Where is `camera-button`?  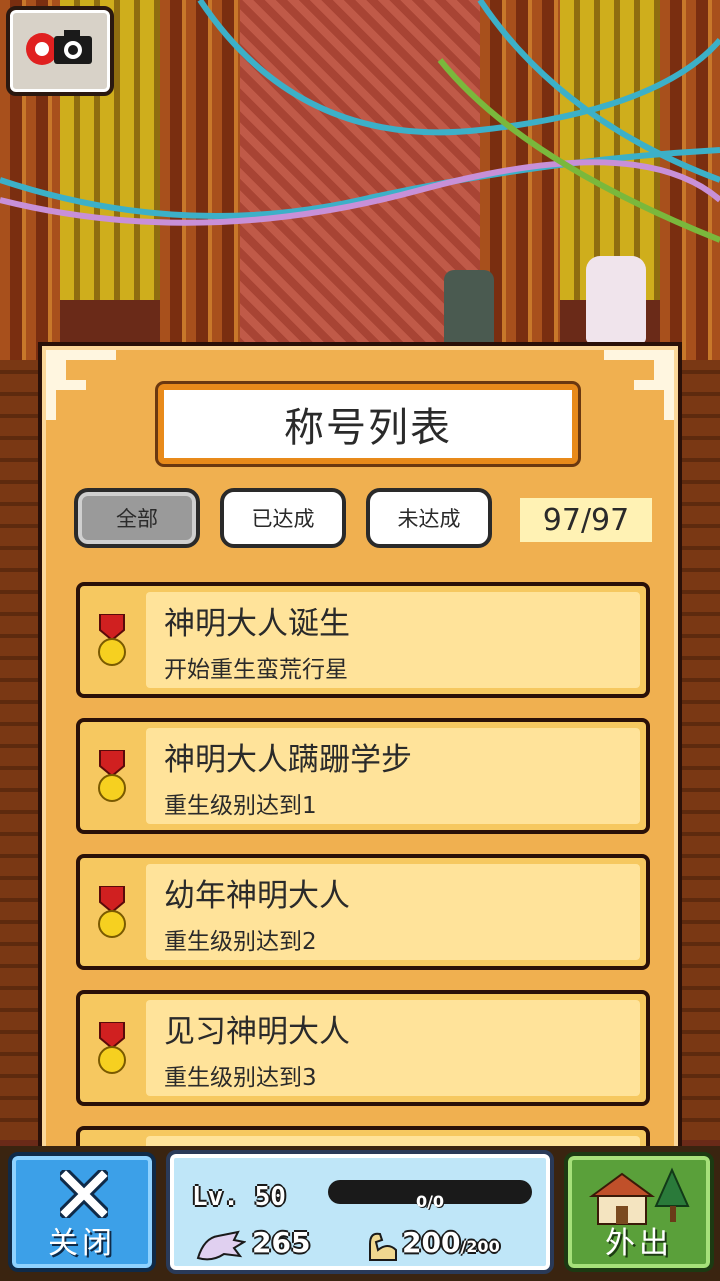
camera-button is located at coordinates (60, 51).